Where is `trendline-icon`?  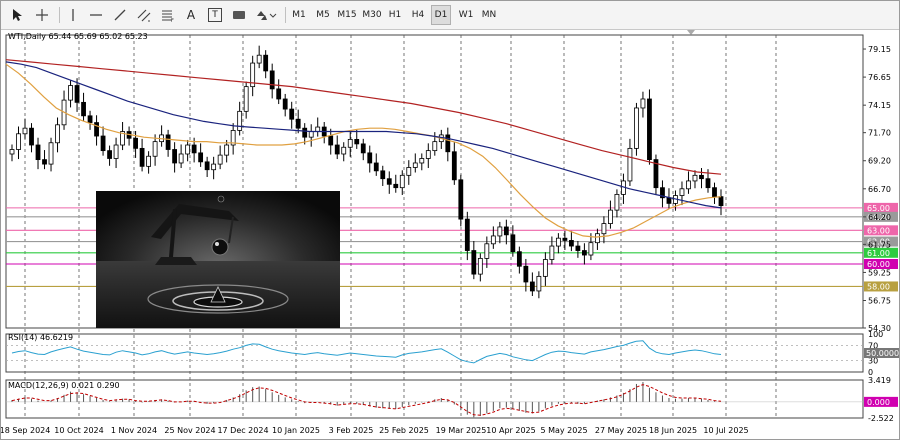 trendline-icon is located at coordinates (120, 15).